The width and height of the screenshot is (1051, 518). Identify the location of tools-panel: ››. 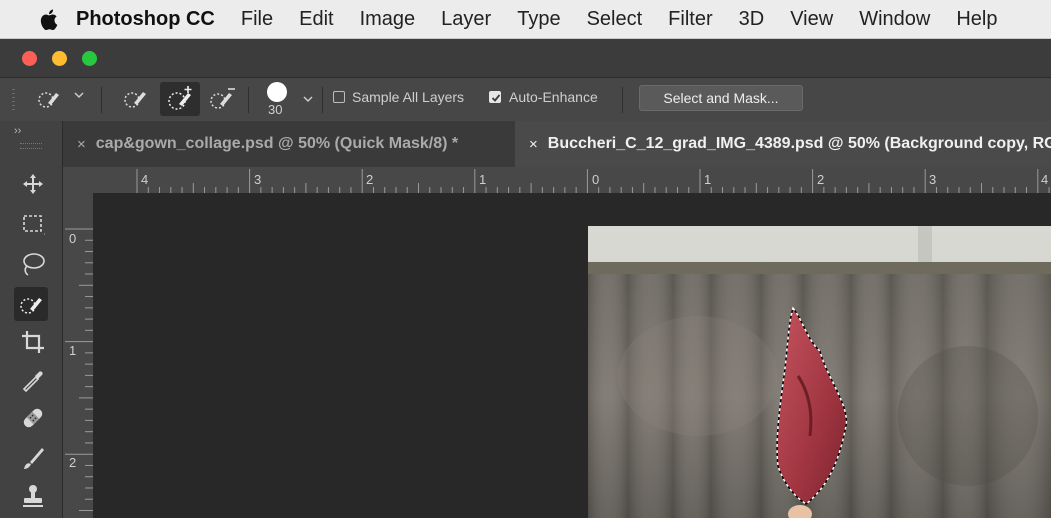
(31, 319).